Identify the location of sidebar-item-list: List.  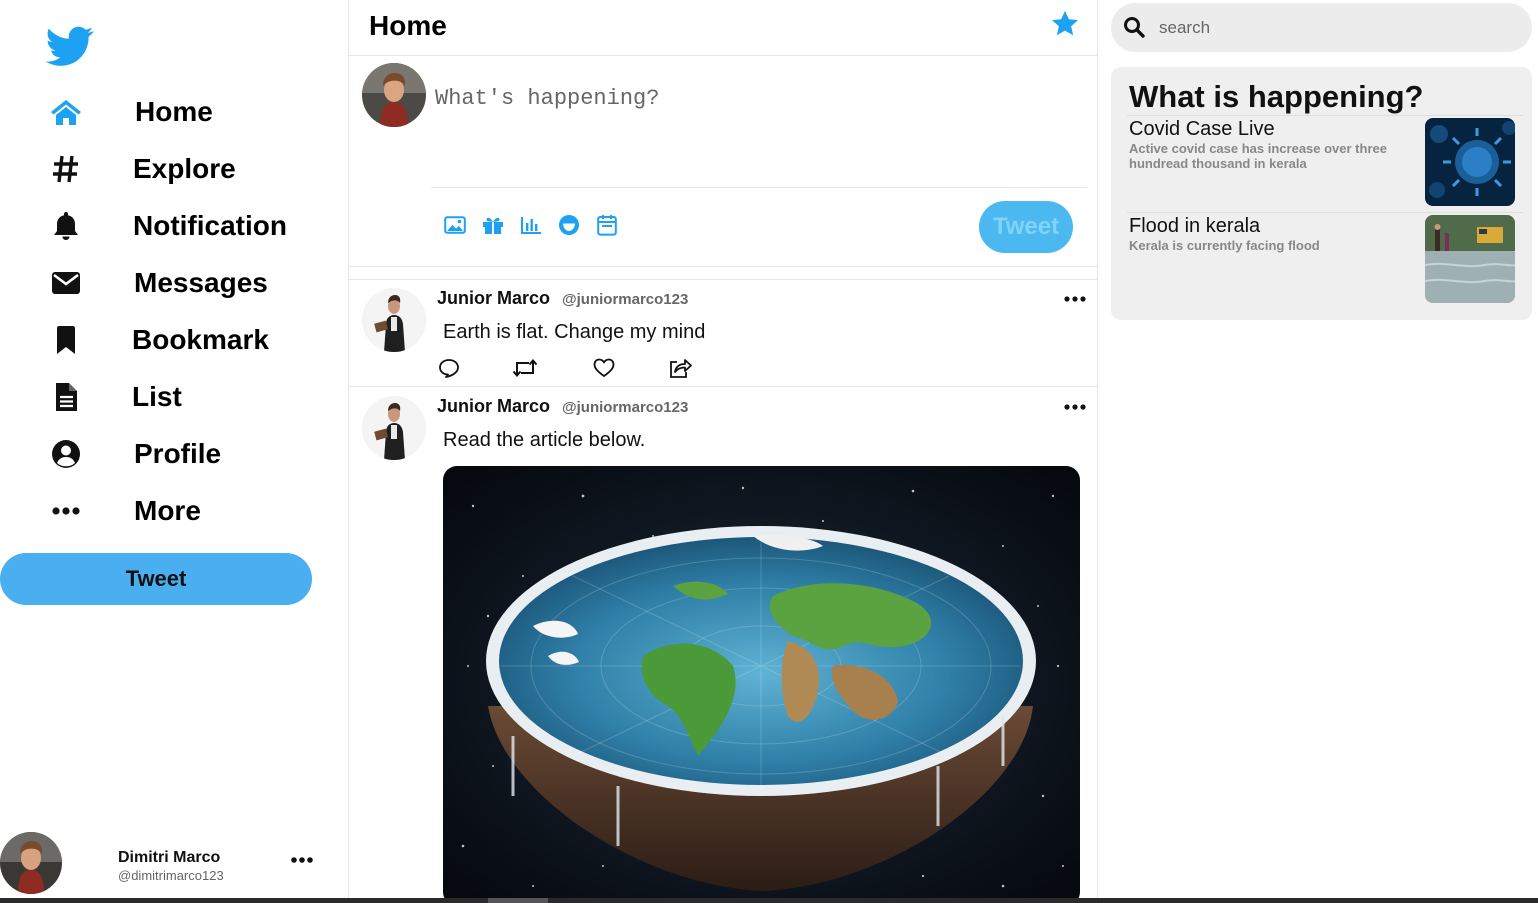
(165, 397).